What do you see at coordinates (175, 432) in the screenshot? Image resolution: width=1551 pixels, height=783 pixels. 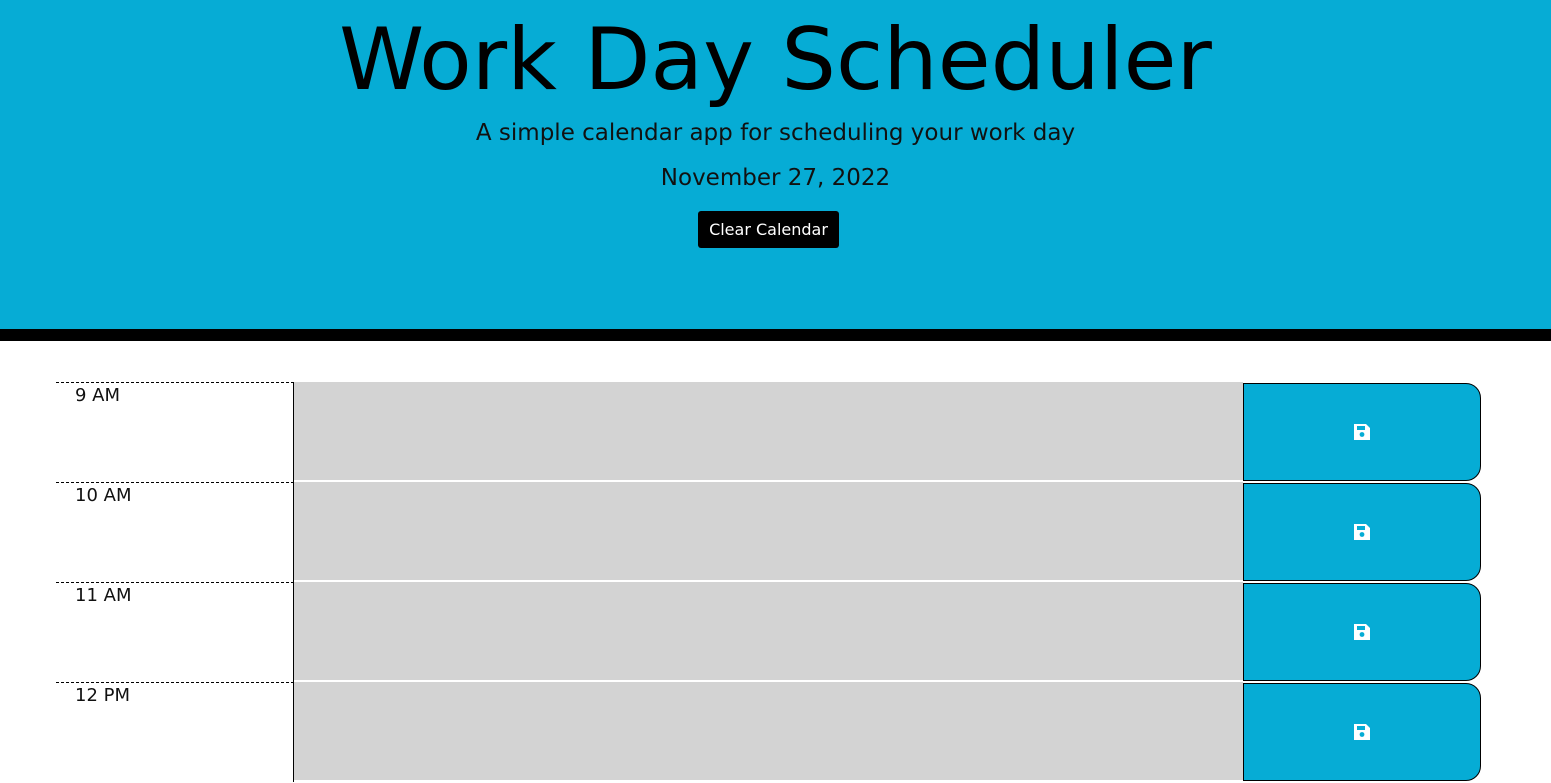 I see `hour-label: 9 AM` at bounding box center [175, 432].